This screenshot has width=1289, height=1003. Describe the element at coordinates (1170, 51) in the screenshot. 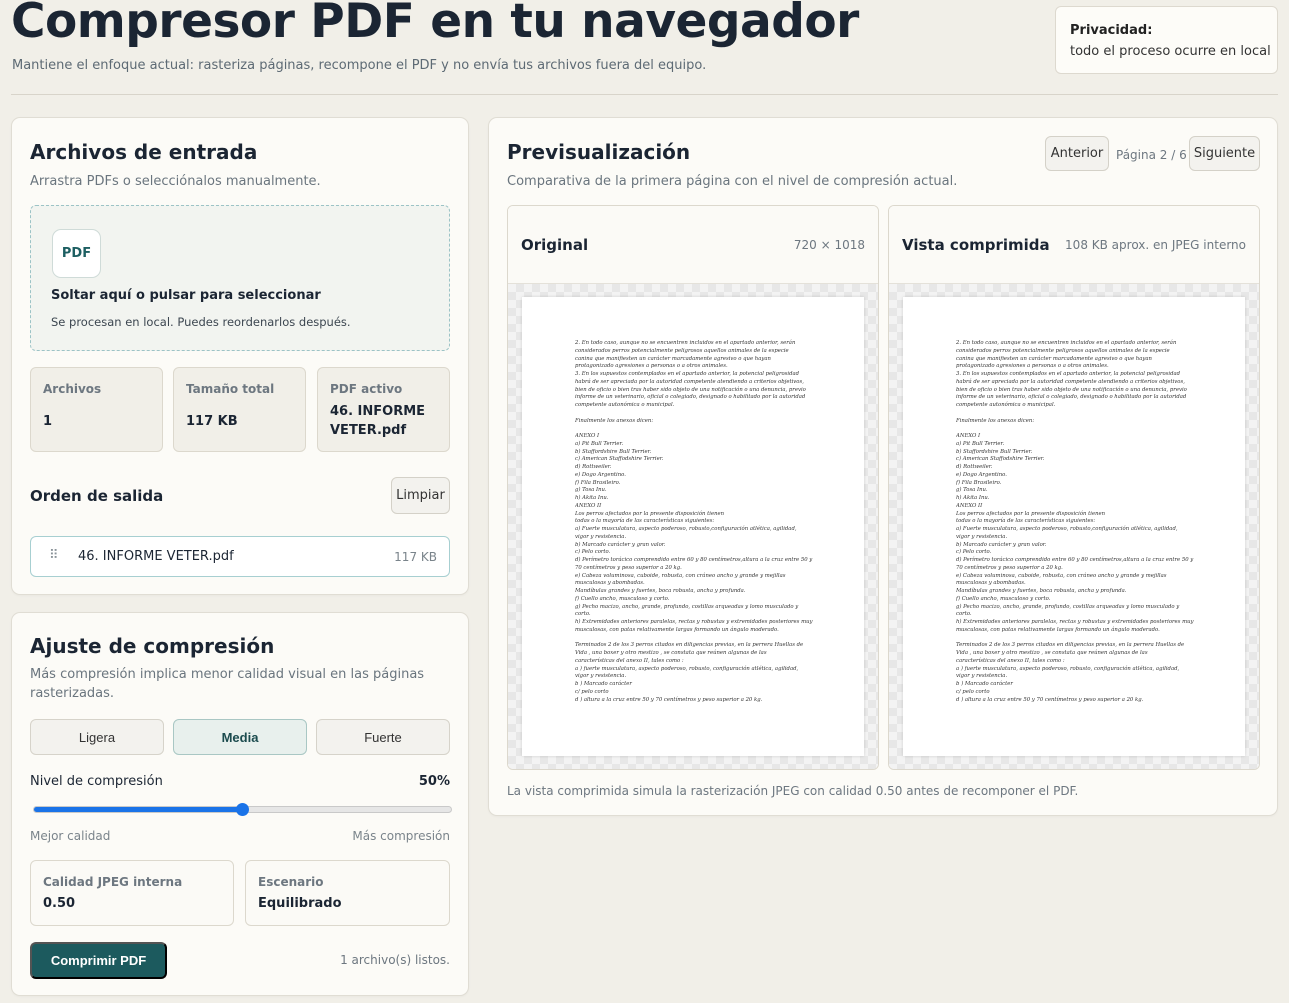

I see `privacy-text: todo el proceso ocurre en local` at that location.